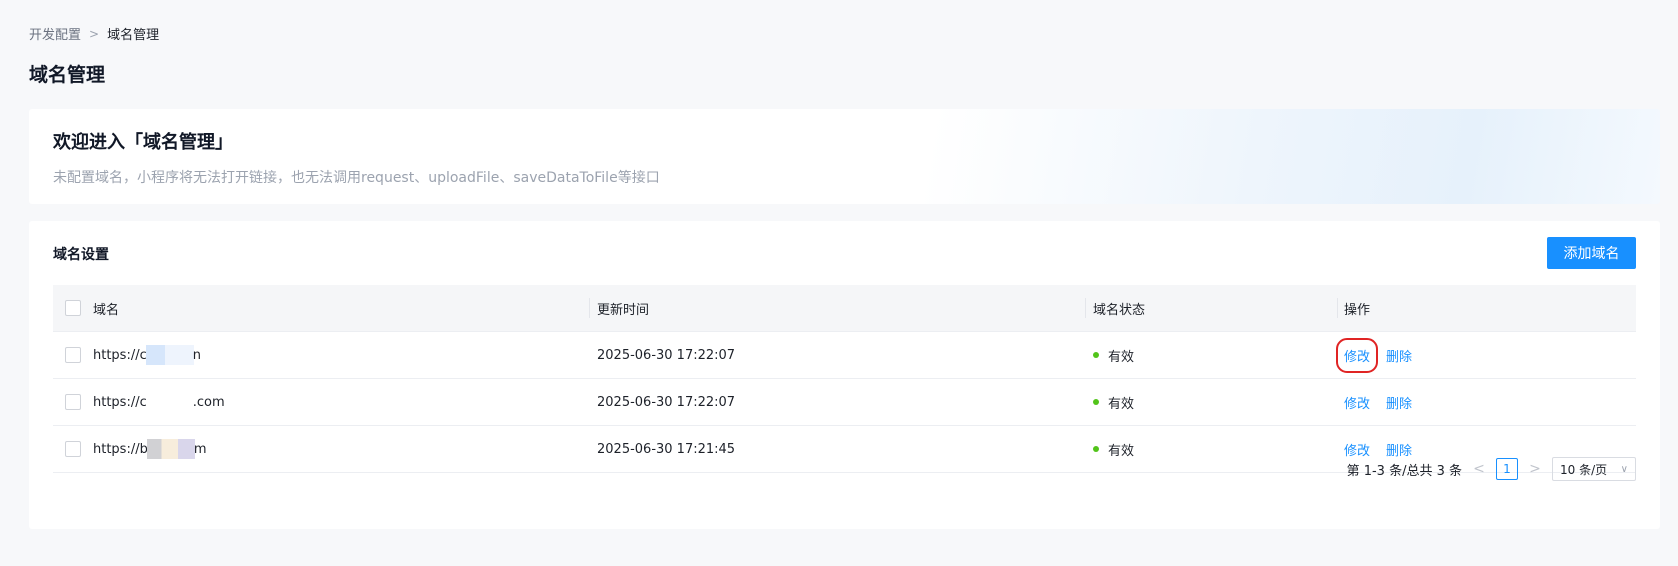  I want to click on table-row: https://c n 2025-06-30 17:22:07 有效 修改 删除, so click(844, 355).